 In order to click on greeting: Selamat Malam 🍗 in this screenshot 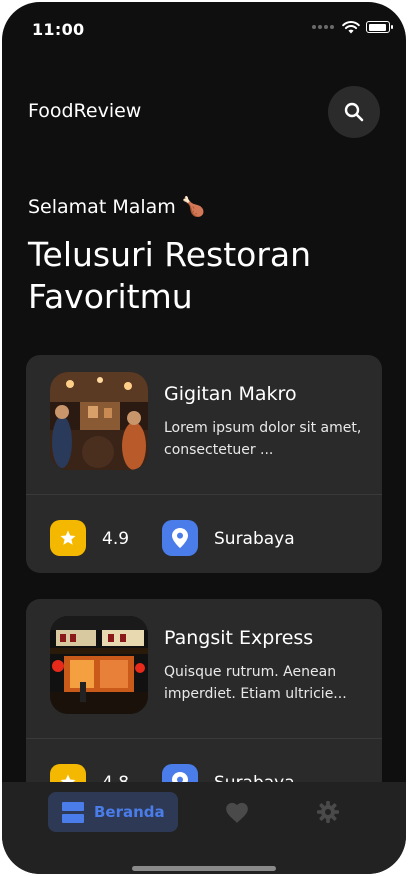, I will do `click(116, 206)`.